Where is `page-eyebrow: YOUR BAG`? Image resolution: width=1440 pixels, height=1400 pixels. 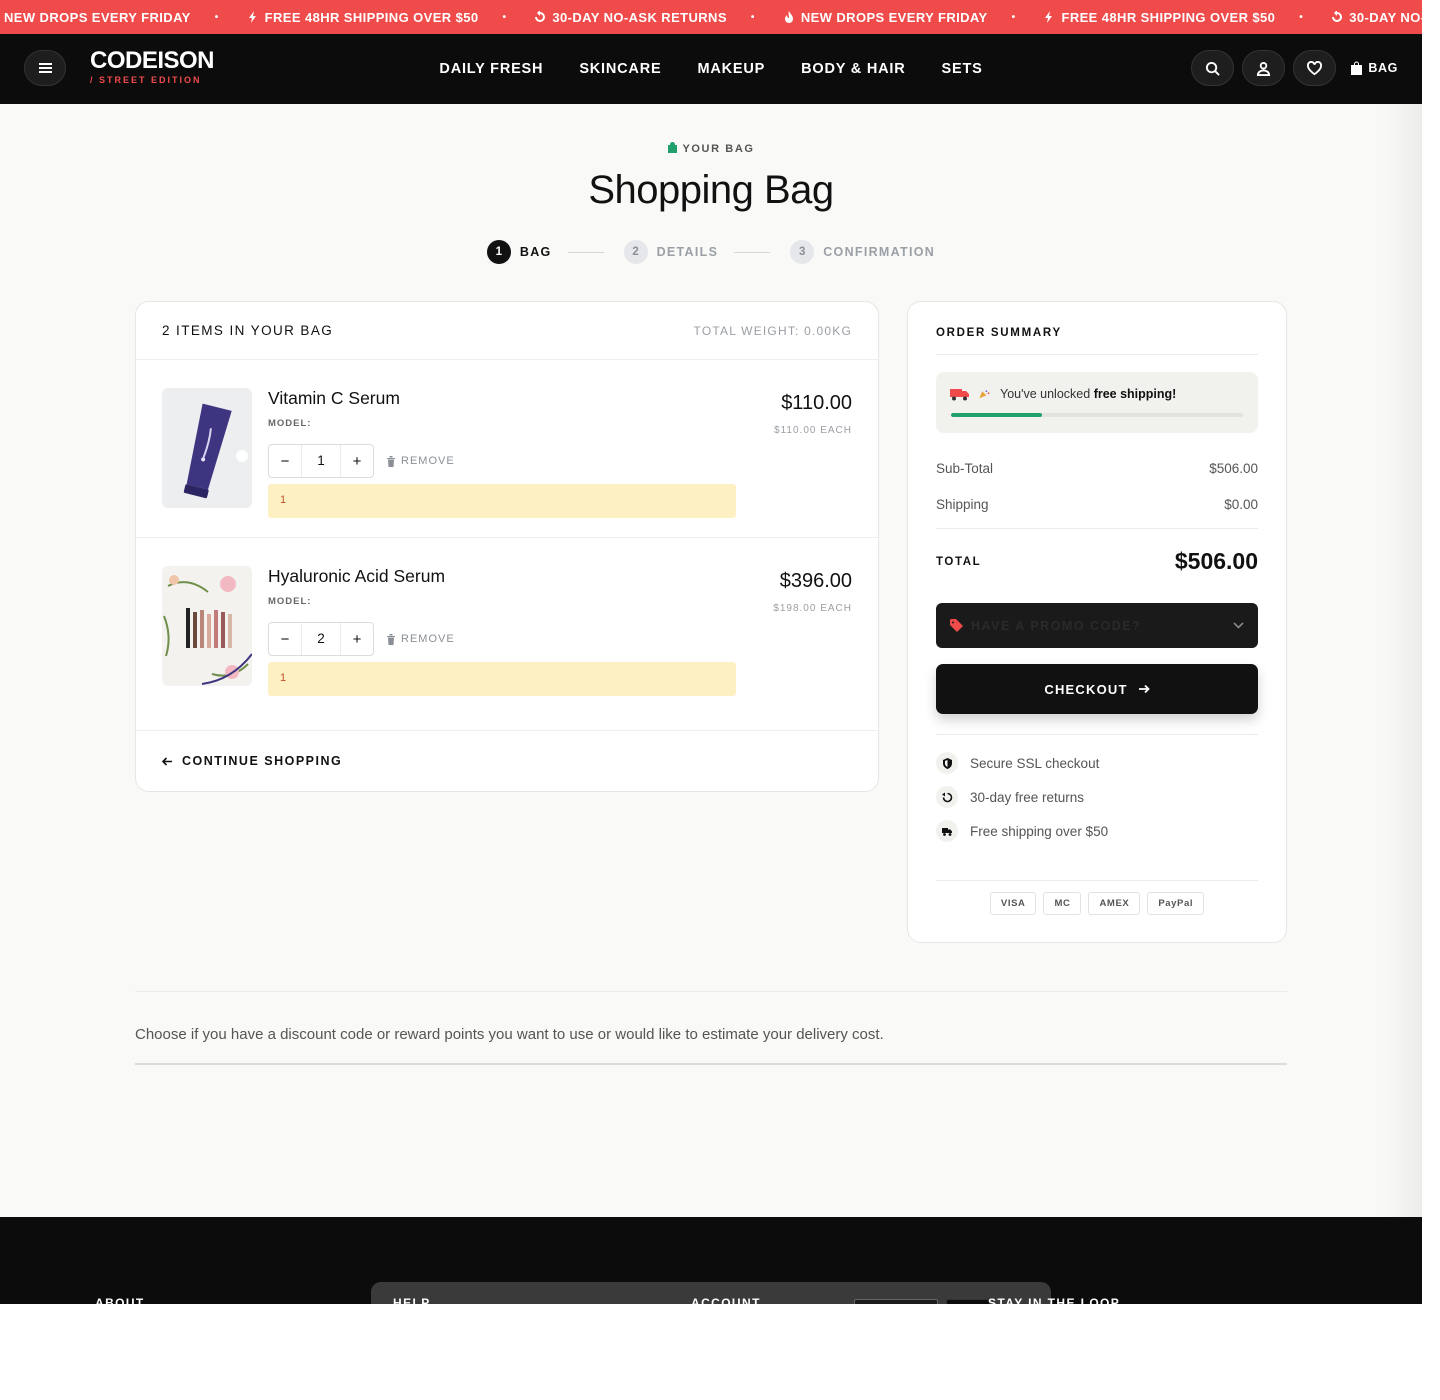 page-eyebrow: YOUR BAG is located at coordinates (711, 148).